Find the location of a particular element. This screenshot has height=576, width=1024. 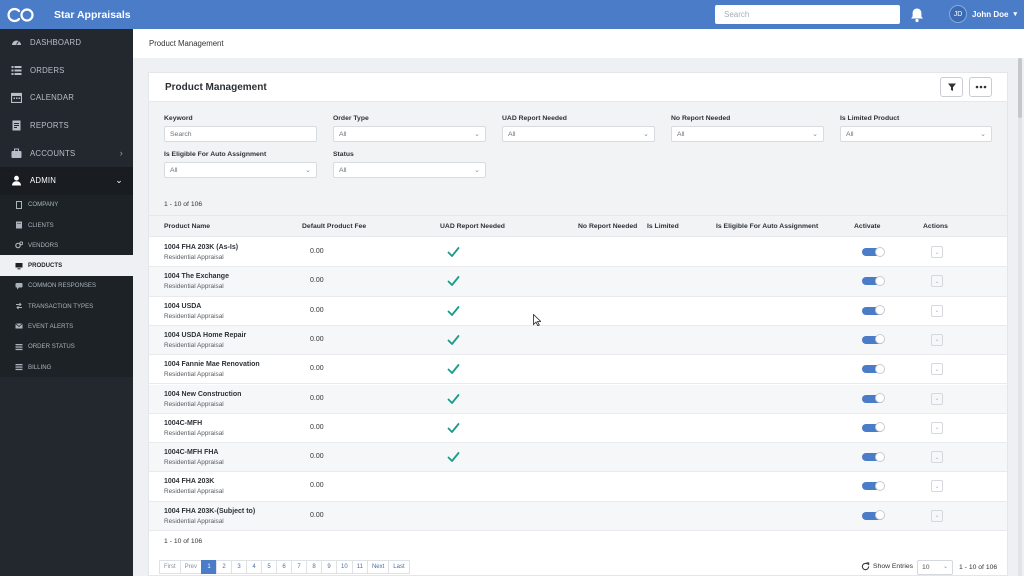

product-name: 1004 USDA Home Repair is located at coordinates (205, 335).